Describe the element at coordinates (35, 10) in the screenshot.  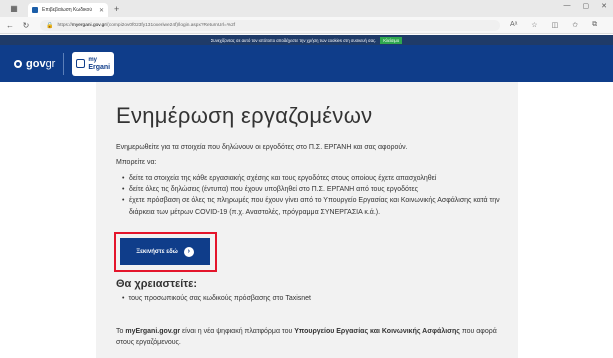
I see `favicon-icon` at that location.